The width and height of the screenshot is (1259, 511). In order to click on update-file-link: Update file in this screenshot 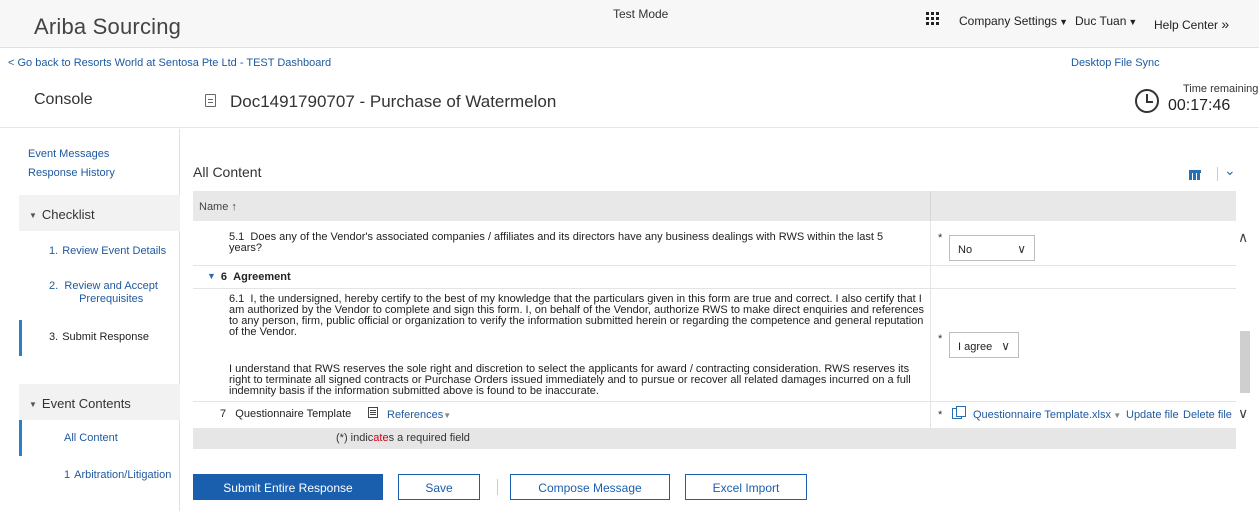, I will do `click(1152, 415)`.